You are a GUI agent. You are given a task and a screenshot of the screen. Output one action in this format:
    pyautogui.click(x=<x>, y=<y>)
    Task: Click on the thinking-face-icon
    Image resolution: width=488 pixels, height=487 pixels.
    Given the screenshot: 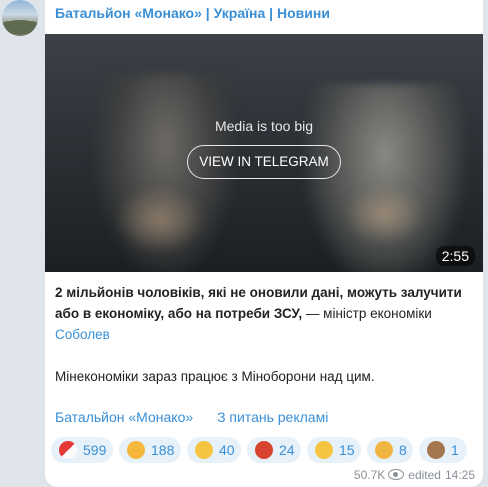 What is the action you would take?
    pyautogui.click(x=204, y=450)
    